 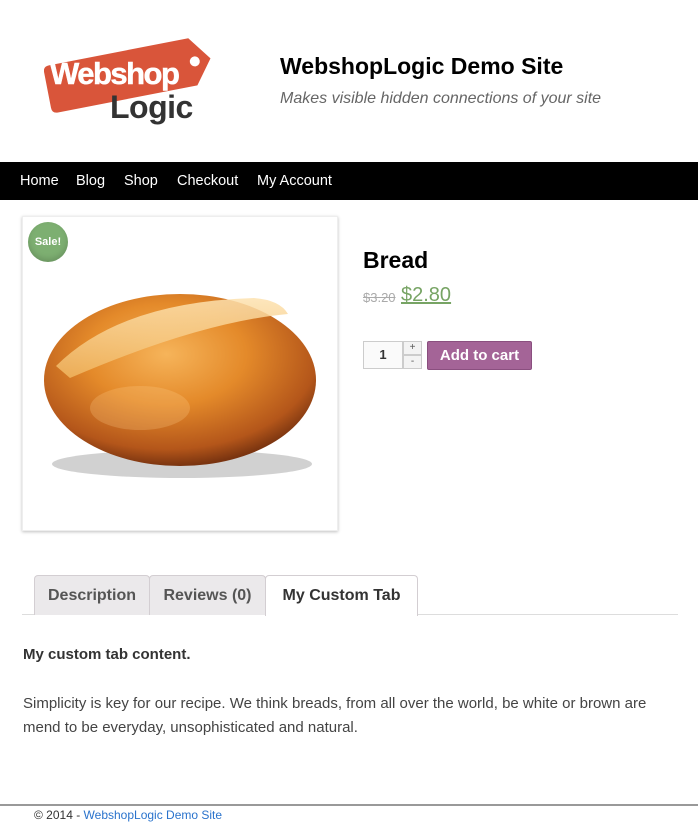 I want to click on tab-reviews: Reviews (0), so click(x=207, y=595).